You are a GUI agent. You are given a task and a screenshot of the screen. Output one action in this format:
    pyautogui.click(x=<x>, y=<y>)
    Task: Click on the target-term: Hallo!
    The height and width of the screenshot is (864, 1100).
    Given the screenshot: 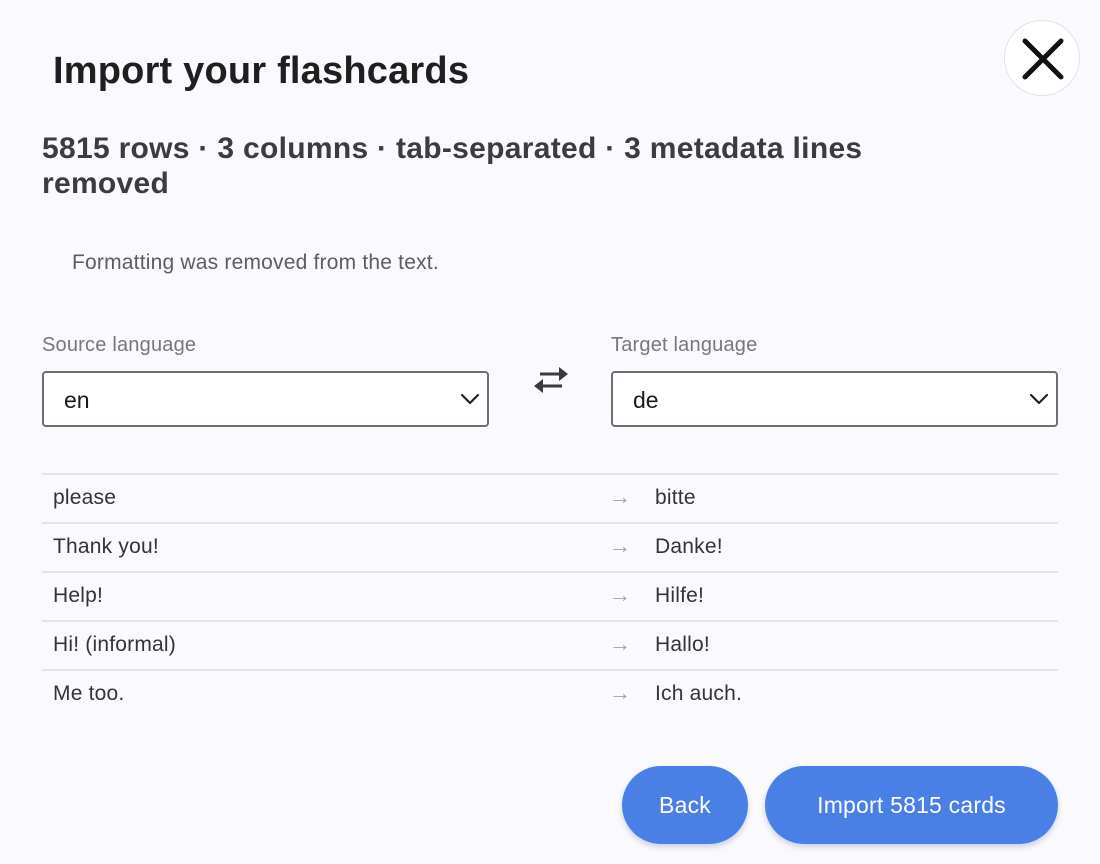 What is the action you would take?
    pyautogui.click(x=682, y=644)
    